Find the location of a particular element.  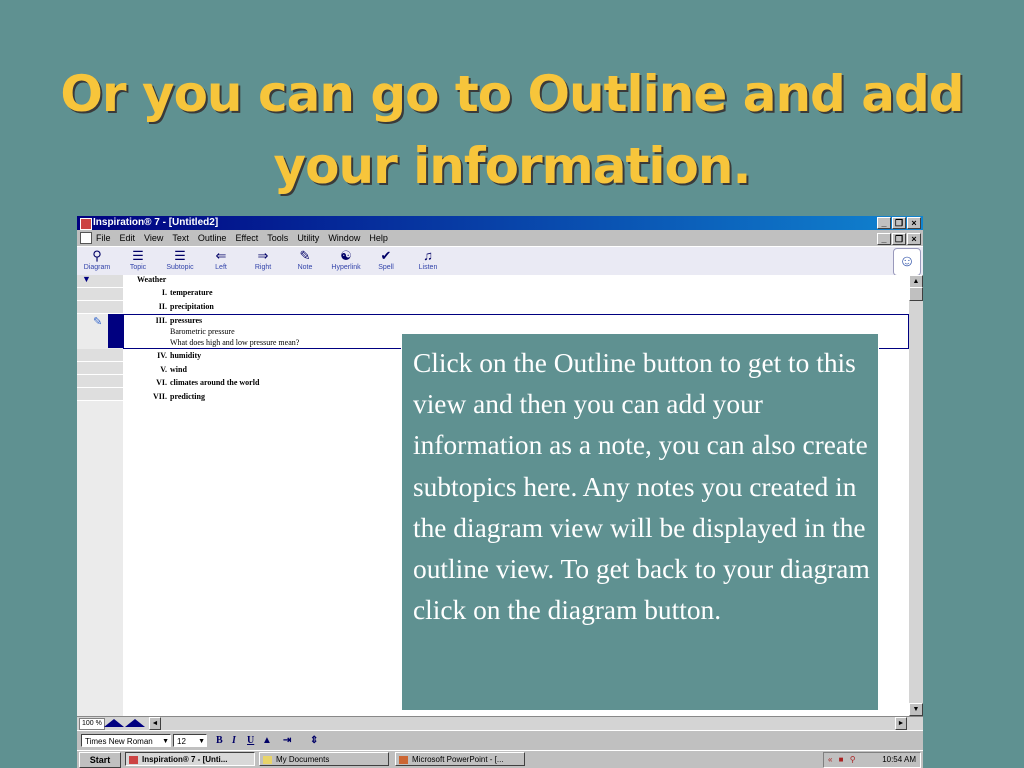

scroll-left-button: ◄ is located at coordinates (155, 723).